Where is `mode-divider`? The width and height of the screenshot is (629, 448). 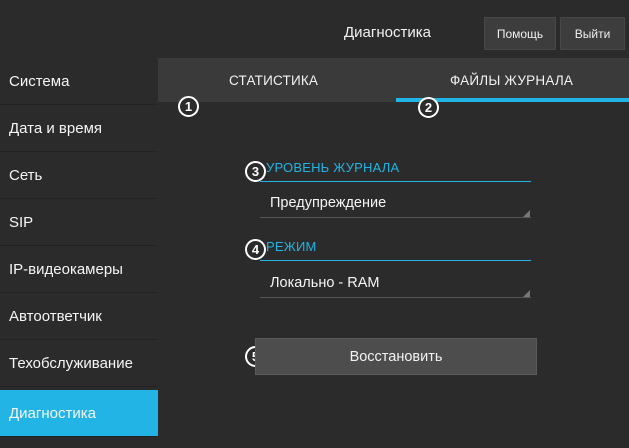
mode-divider is located at coordinates (395, 260).